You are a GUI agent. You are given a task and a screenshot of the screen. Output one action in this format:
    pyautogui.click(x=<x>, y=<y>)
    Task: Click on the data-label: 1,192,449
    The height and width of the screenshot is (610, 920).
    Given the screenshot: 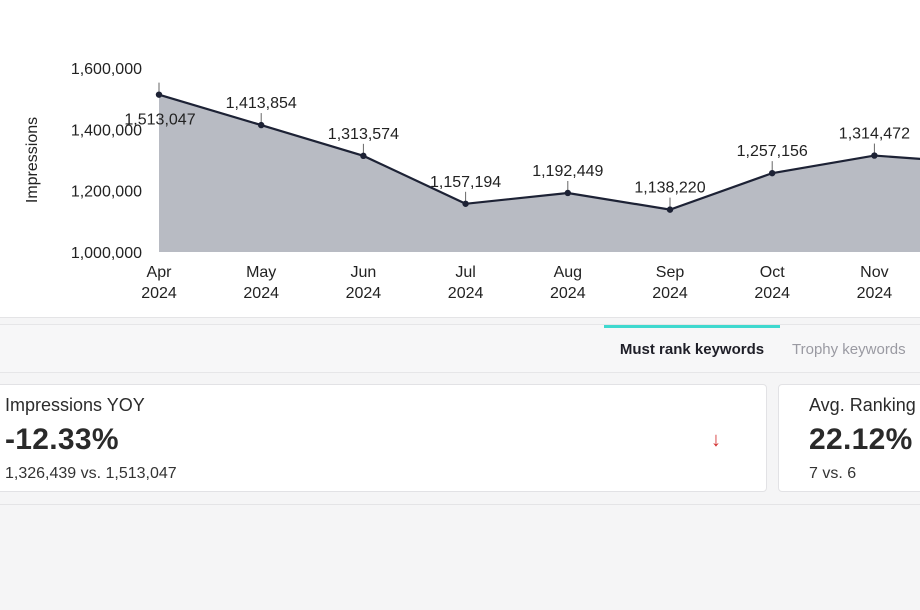 What is the action you would take?
    pyautogui.click(x=567, y=171)
    